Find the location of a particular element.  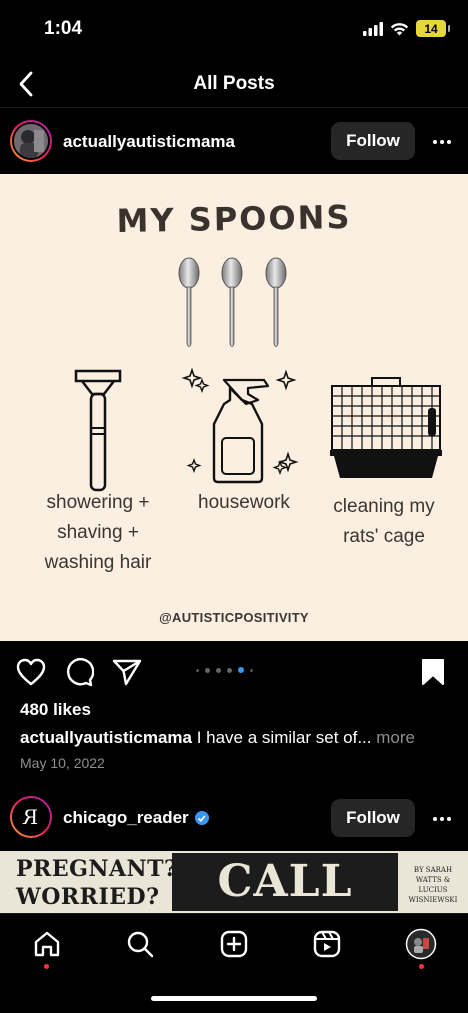

nav-bar: All Posts is located at coordinates (234, 84).